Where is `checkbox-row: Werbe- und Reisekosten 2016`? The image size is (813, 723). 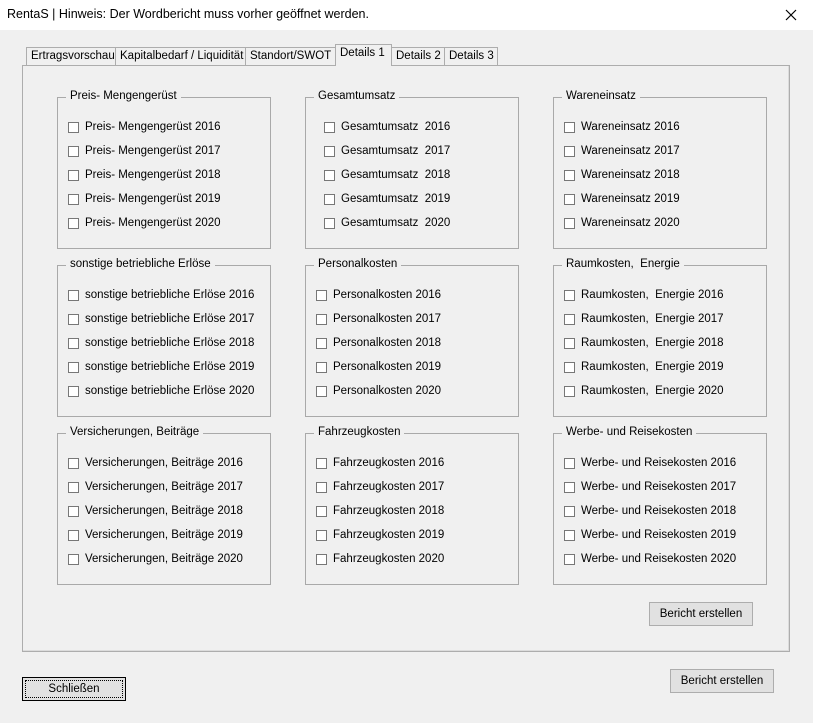 checkbox-row: Werbe- und Reisekosten 2016 is located at coordinates (650, 463).